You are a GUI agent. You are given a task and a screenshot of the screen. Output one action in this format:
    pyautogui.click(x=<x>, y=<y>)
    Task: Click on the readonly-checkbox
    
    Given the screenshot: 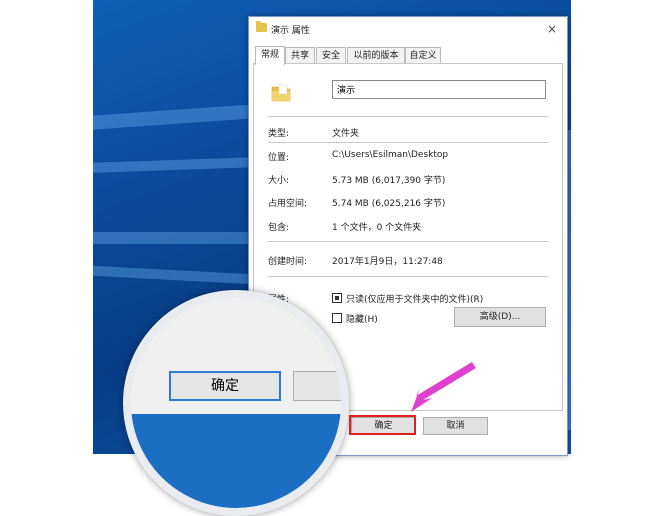 What is the action you would take?
    pyautogui.click(x=337, y=298)
    